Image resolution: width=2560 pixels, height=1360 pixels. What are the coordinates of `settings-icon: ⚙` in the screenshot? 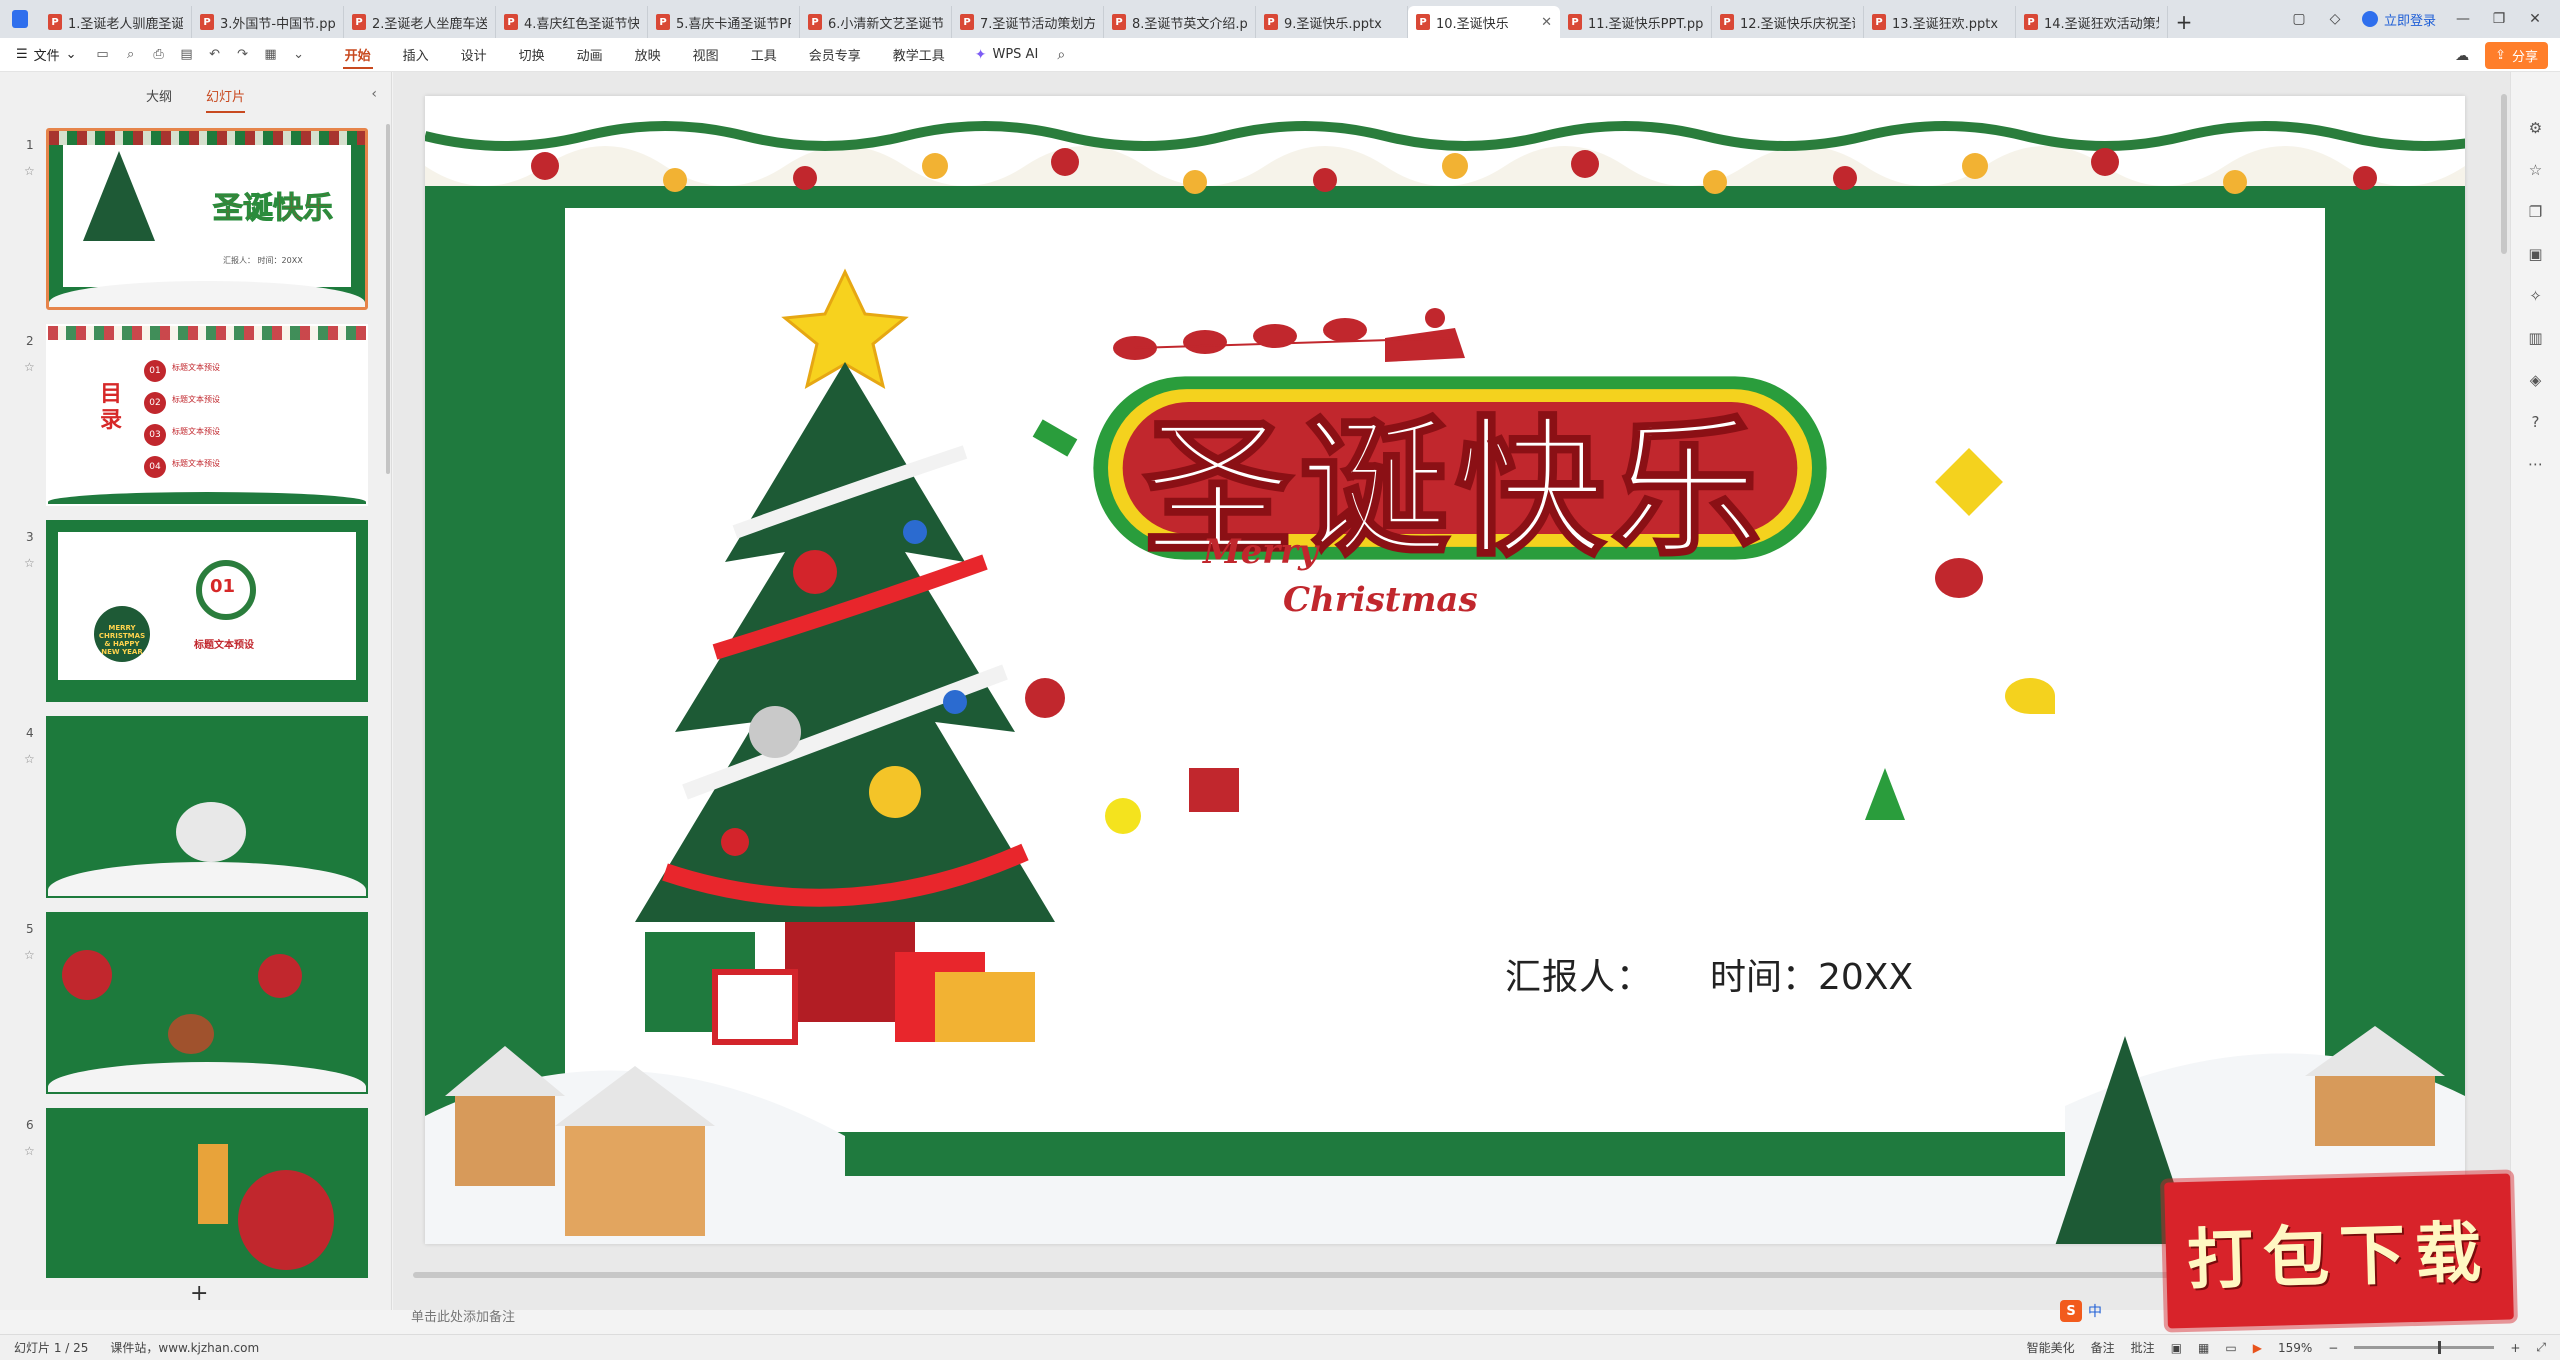 It's located at (2536, 128).